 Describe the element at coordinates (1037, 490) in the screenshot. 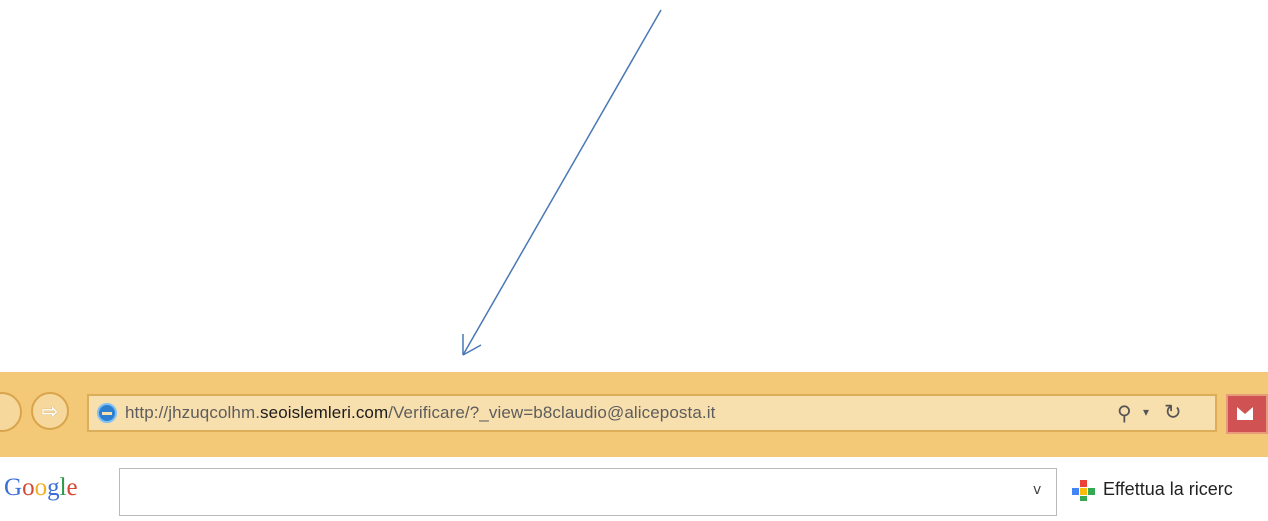

I see `chevron-down-icon: v` at that location.